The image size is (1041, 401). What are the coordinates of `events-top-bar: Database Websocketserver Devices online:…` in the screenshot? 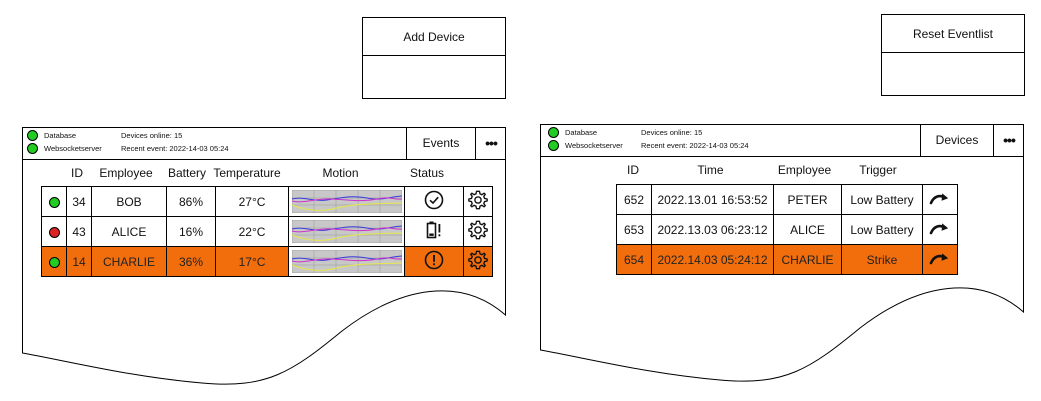 It's located at (782, 140).